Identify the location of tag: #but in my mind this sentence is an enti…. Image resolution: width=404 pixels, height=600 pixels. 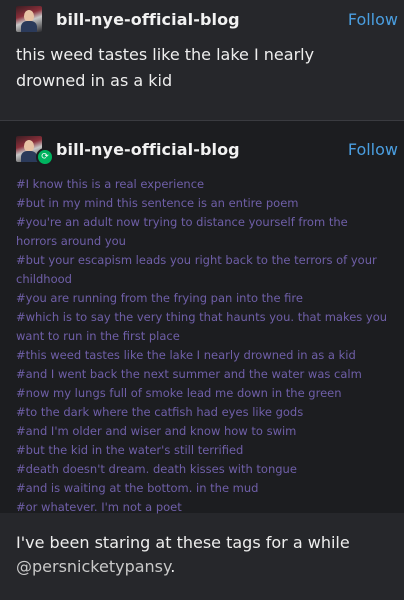
(203, 203).